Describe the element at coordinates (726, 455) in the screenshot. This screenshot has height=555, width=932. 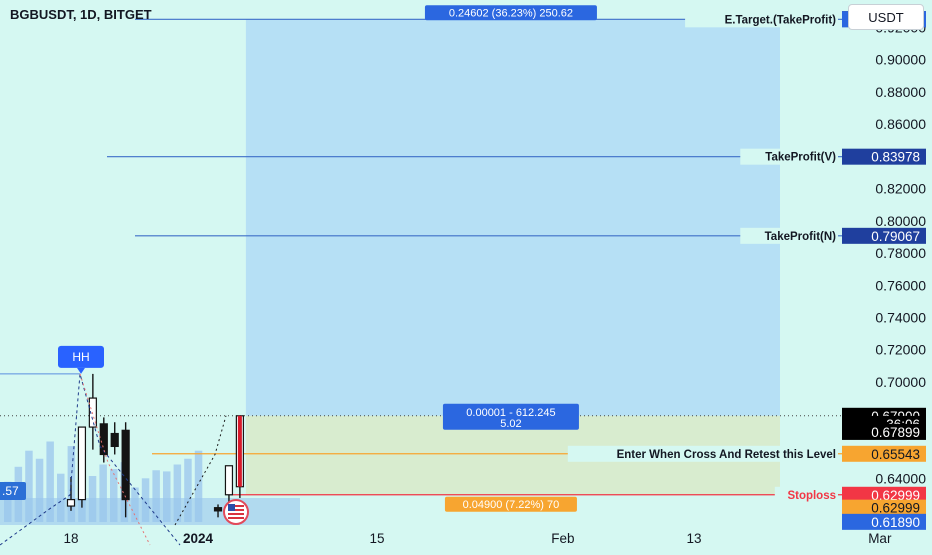
I see `level-label: Enter When Cross And Retest this Level` at that location.